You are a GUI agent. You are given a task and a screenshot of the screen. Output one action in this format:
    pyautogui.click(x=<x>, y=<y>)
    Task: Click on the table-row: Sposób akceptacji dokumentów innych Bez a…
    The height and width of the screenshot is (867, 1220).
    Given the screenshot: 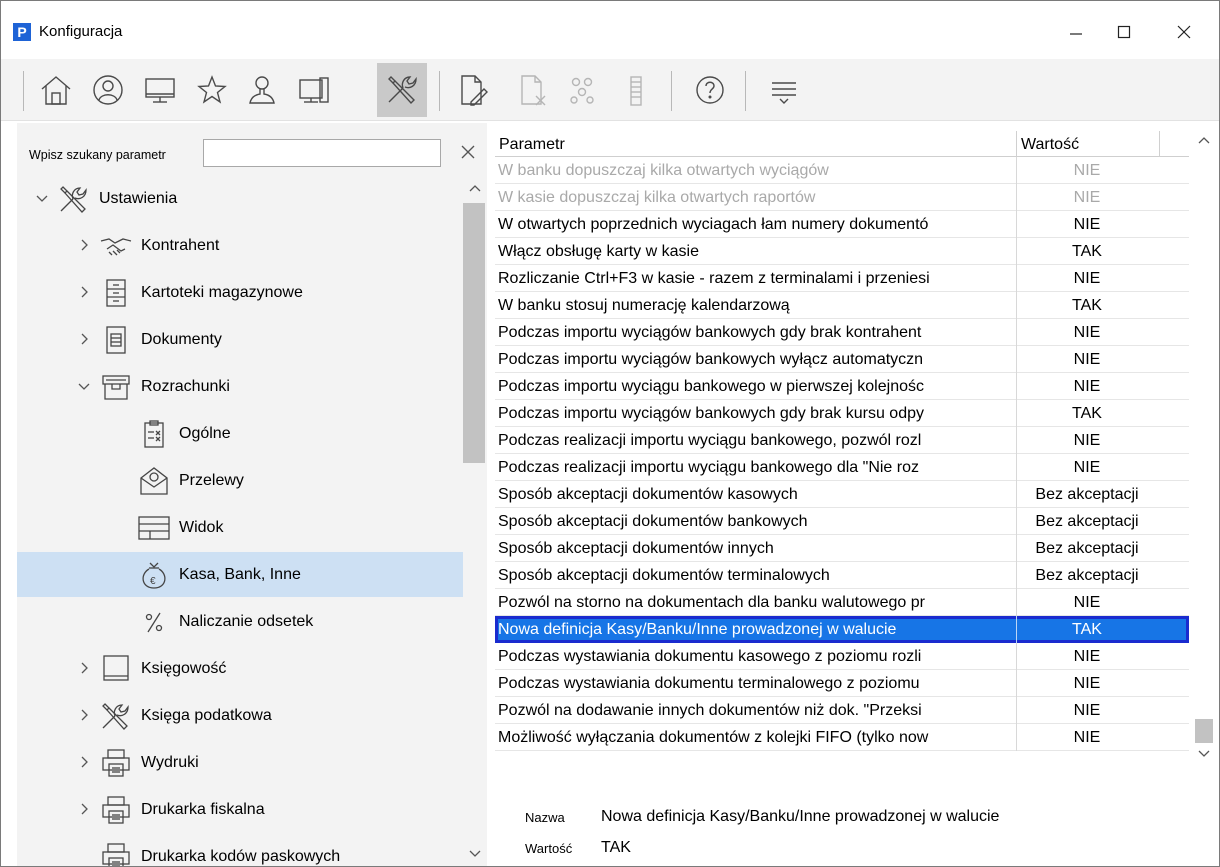 What is the action you would take?
    pyautogui.click(x=842, y=548)
    